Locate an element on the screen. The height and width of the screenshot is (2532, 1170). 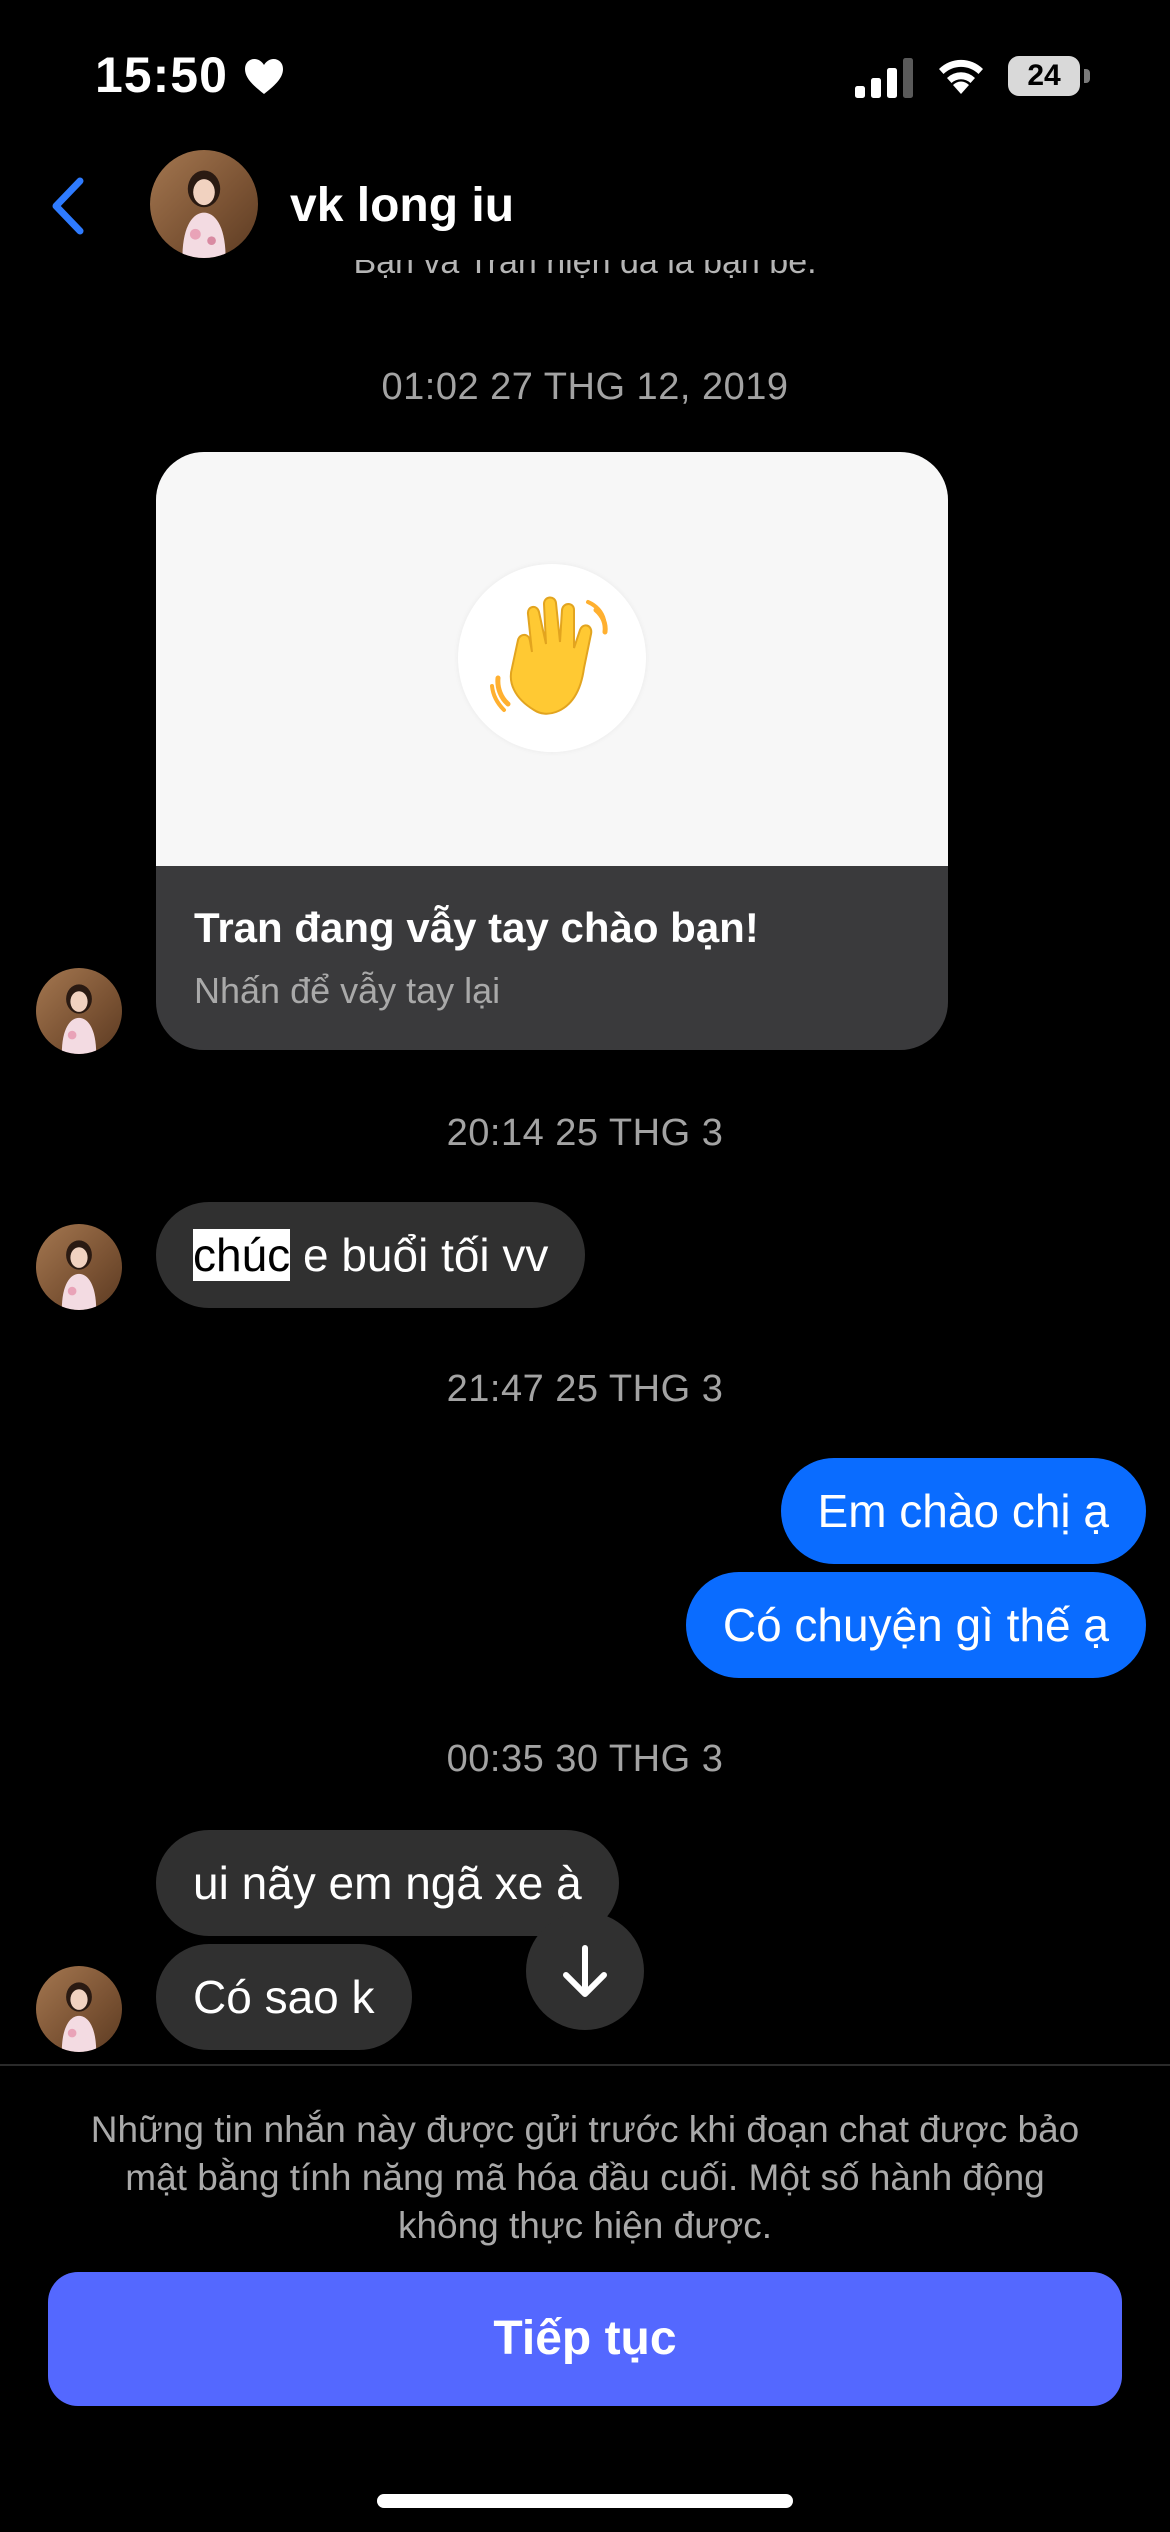
timestamp: 00:35 30 THG 3 is located at coordinates (585, 1759).